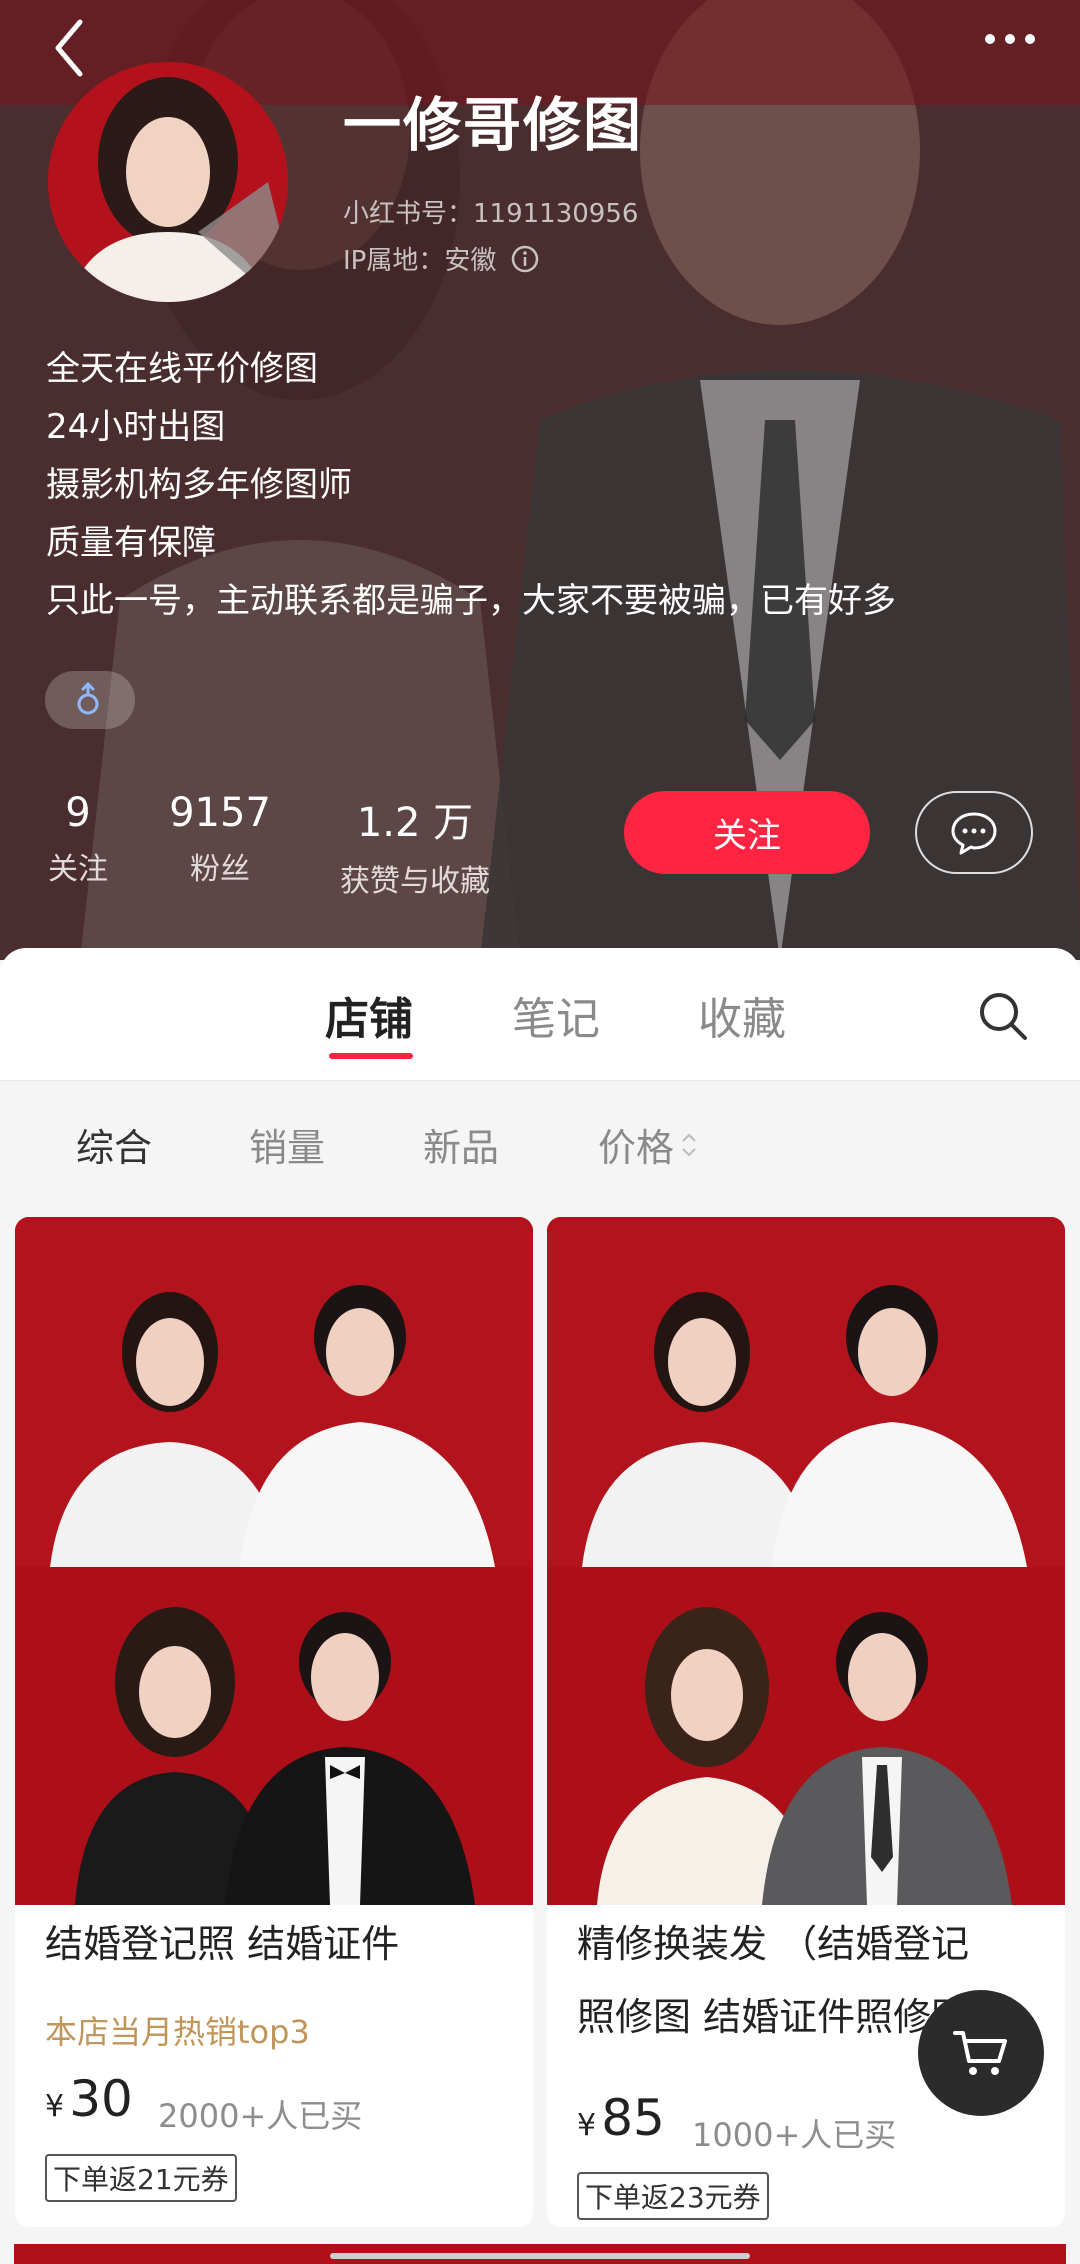 The width and height of the screenshot is (1080, 2264). What do you see at coordinates (177, 2032) in the screenshot?
I see `product-tag: 本店当月热销top3` at bounding box center [177, 2032].